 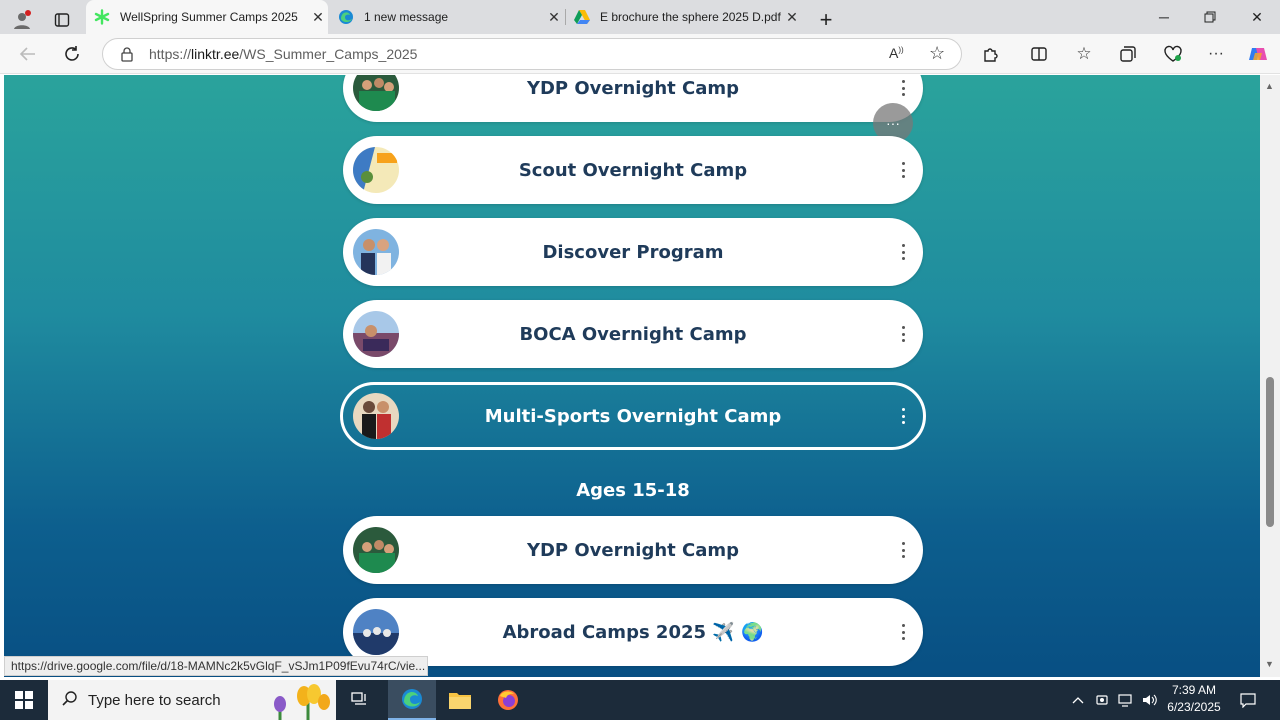 What do you see at coordinates (582, 17) in the screenshot?
I see `google-drive-icon` at bounding box center [582, 17].